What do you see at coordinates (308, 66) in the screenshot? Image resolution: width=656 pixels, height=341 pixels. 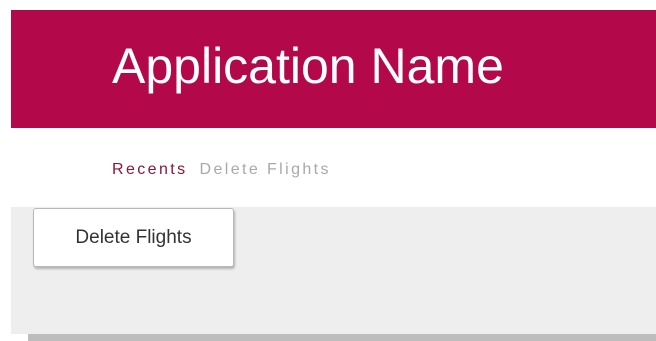 I see `app-title: Application Name` at bounding box center [308, 66].